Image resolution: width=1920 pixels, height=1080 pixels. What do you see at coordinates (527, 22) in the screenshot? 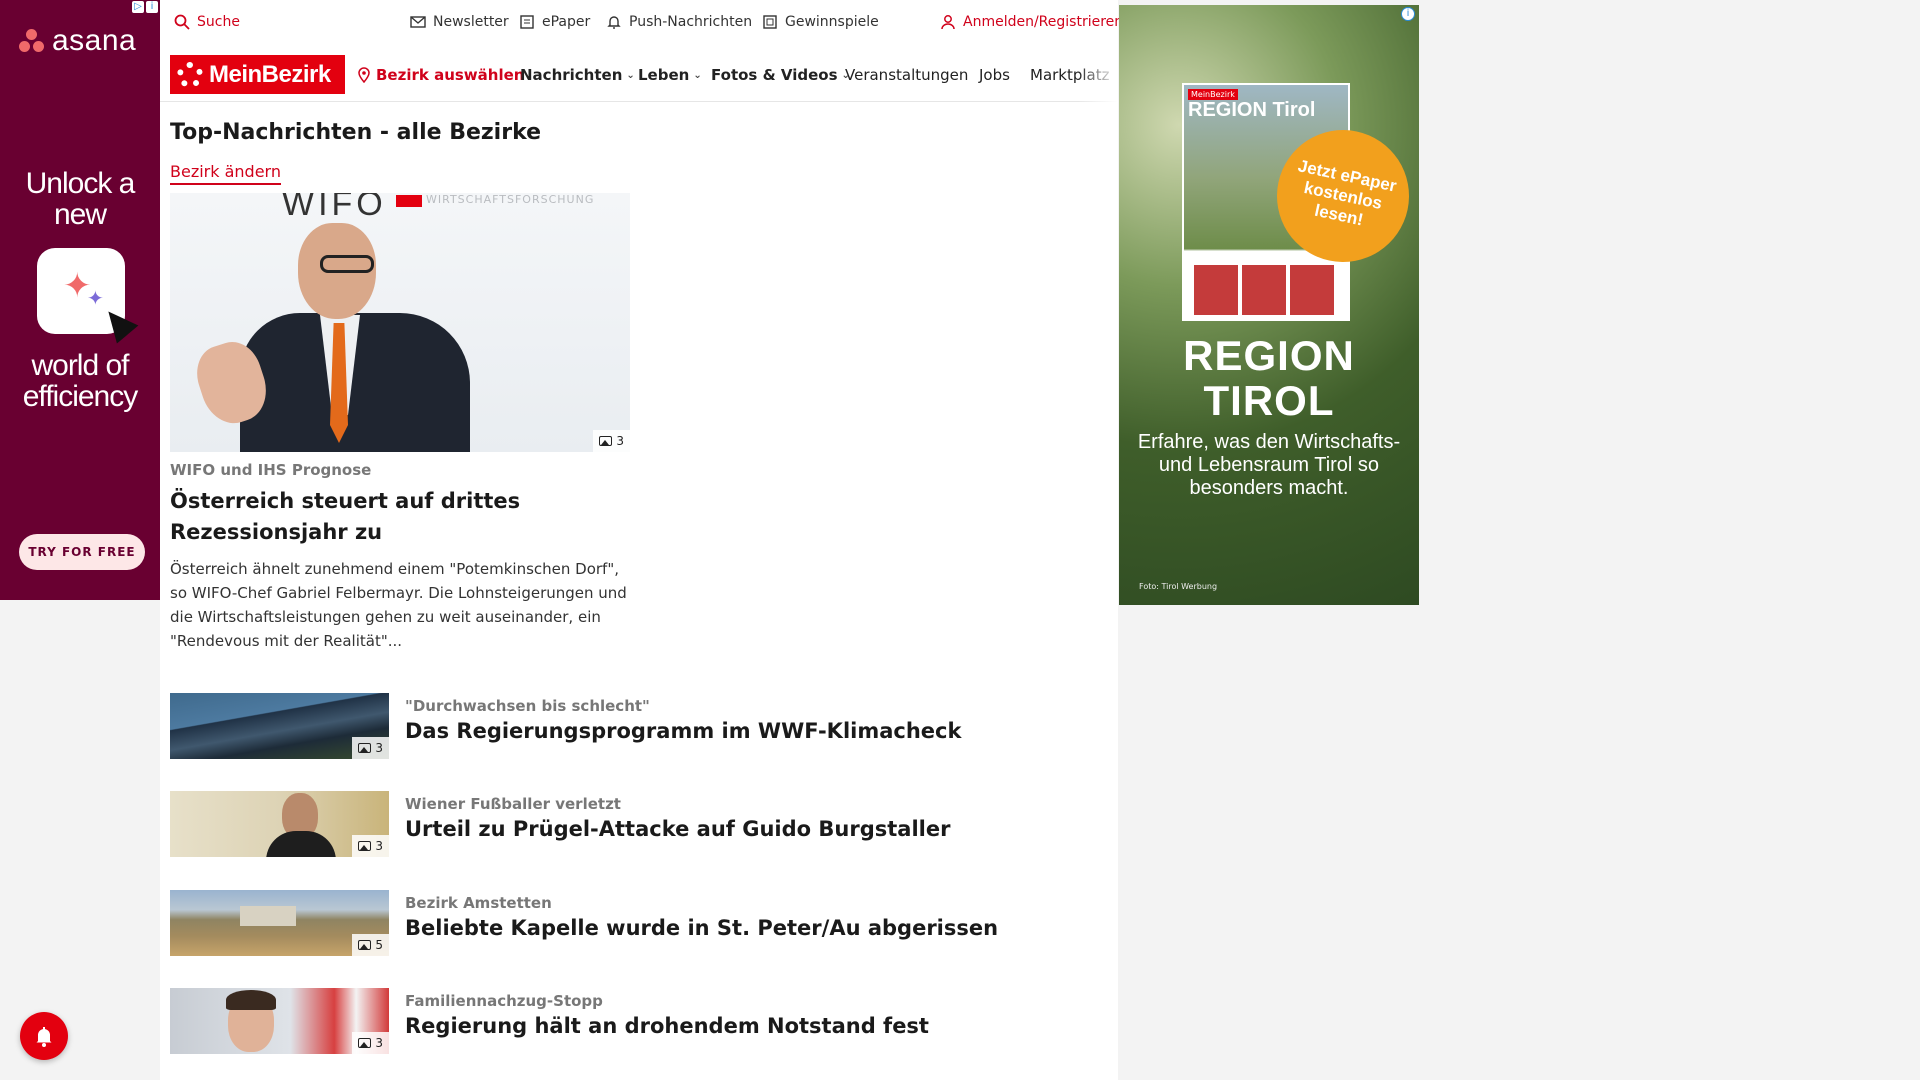
I see `epaper-icon` at bounding box center [527, 22].